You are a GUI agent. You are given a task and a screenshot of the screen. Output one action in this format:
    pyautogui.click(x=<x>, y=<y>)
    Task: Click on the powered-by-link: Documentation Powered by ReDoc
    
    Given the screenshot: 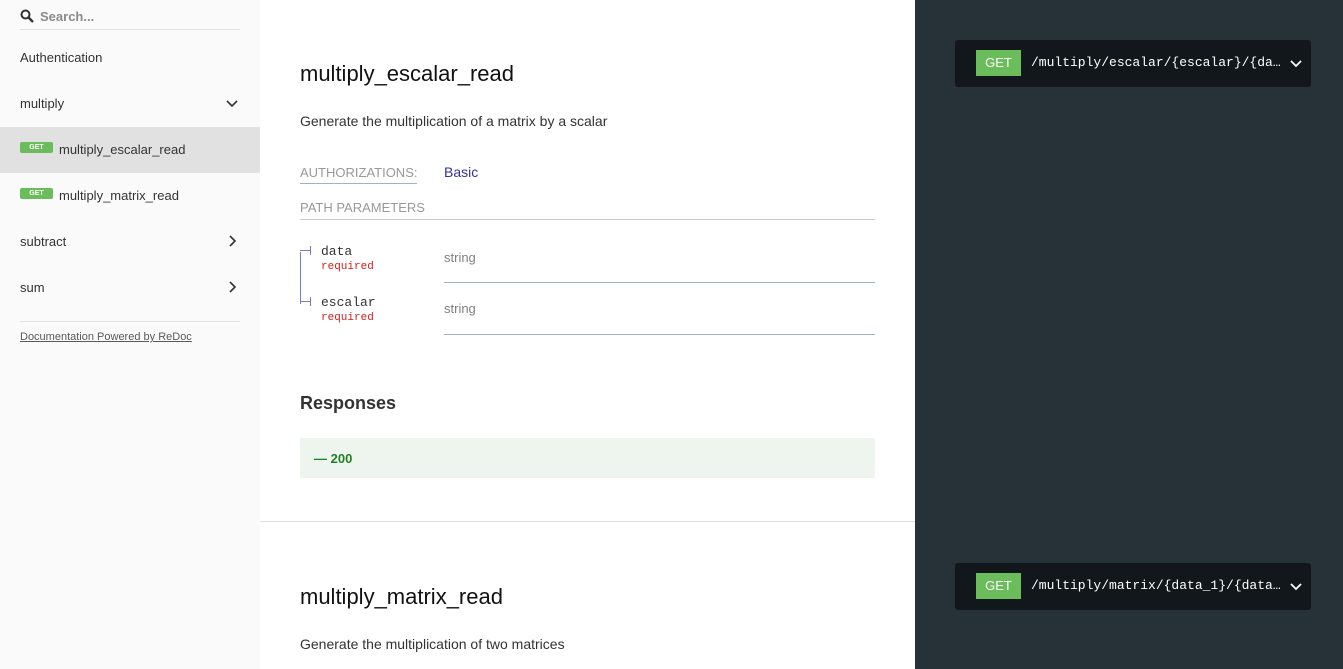 What is the action you would take?
    pyautogui.click(x=106, y=337)
    